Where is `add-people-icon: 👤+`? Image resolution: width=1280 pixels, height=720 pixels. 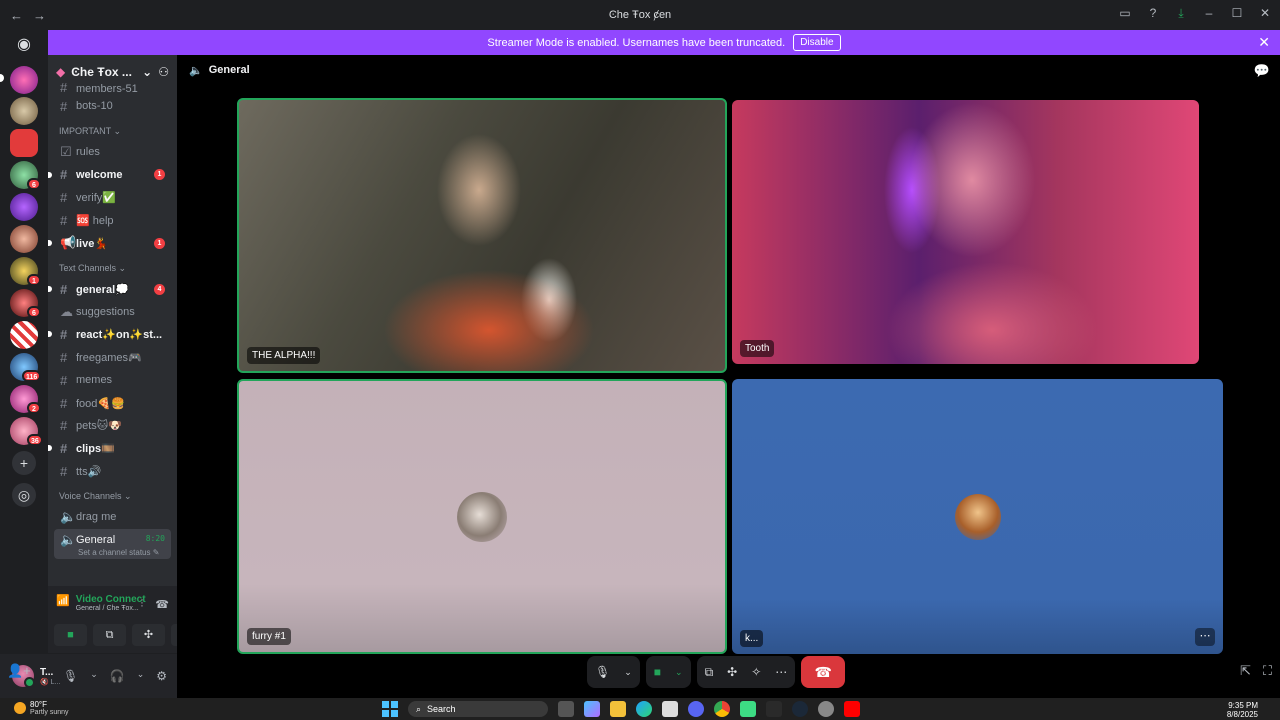 add-people-icon: 👤+ is located at coordinates (19, 671).